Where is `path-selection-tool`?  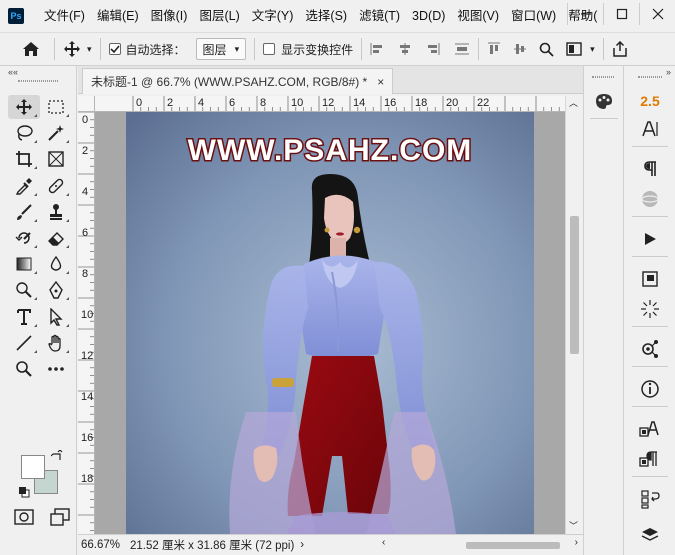 path-selection-tool is located at coordinates (56, 317).